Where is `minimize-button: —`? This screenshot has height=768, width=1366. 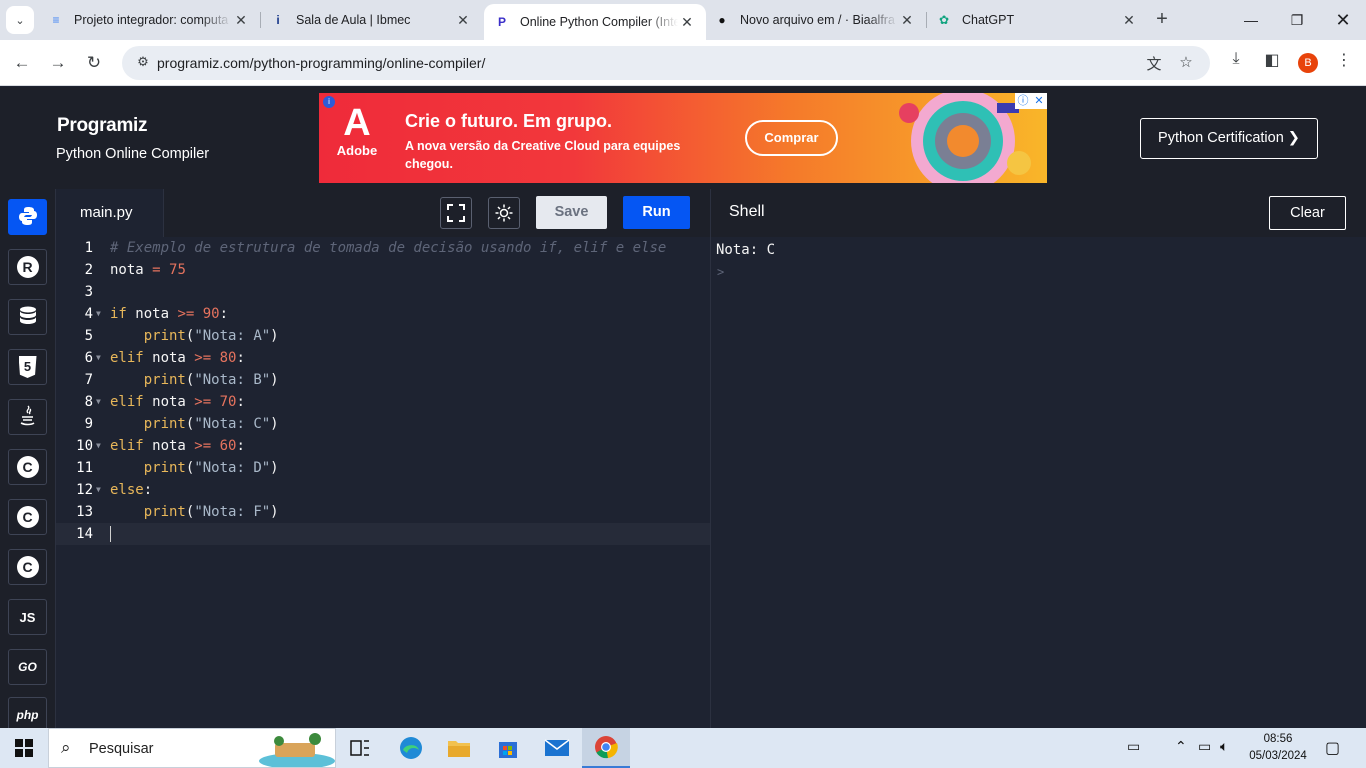 minimize-button: — is located at coordinates (1251, 20).